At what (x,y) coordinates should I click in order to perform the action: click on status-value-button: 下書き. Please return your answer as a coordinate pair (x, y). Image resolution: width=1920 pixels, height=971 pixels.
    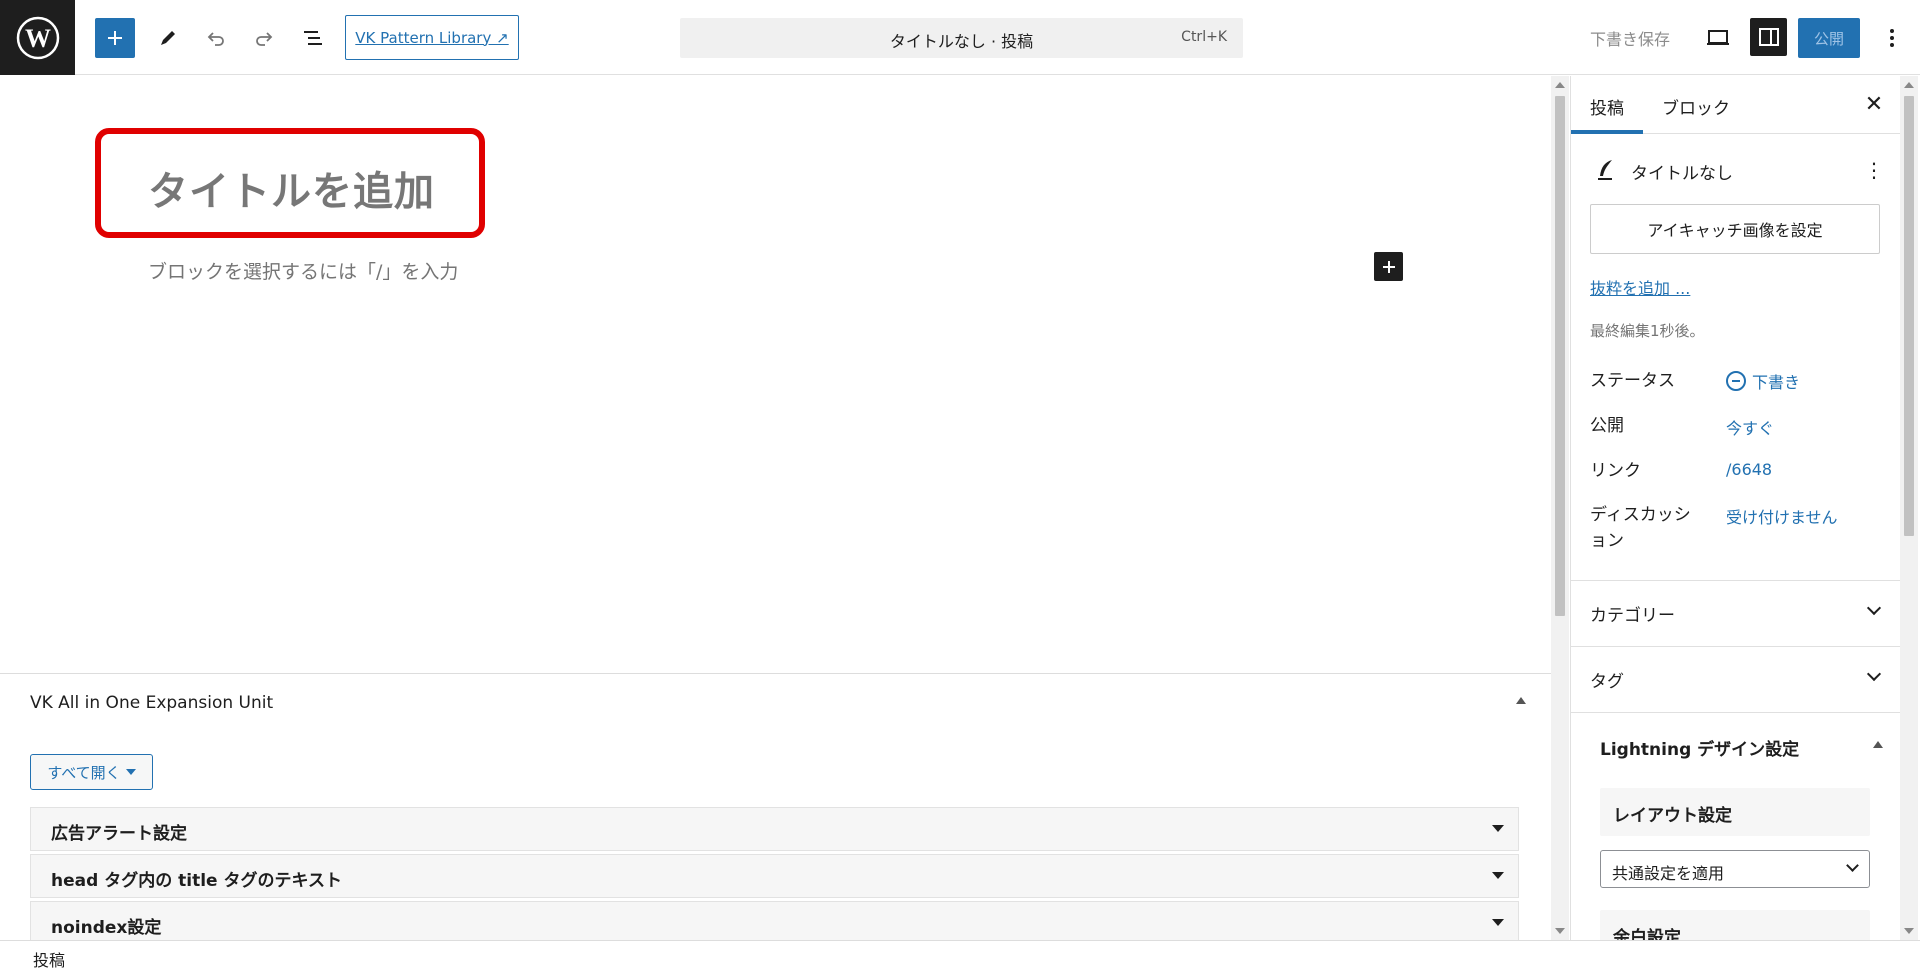
    Looking at the image, I should click on (1763, 381).